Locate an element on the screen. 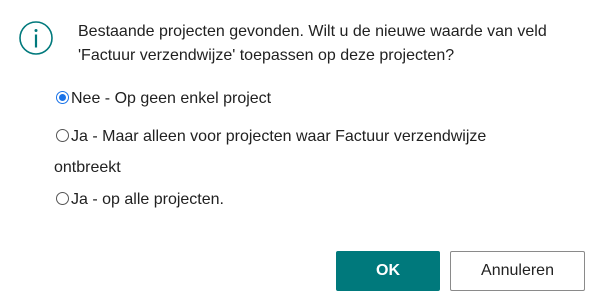  radio-option-none is located at coordinates (62, 97).